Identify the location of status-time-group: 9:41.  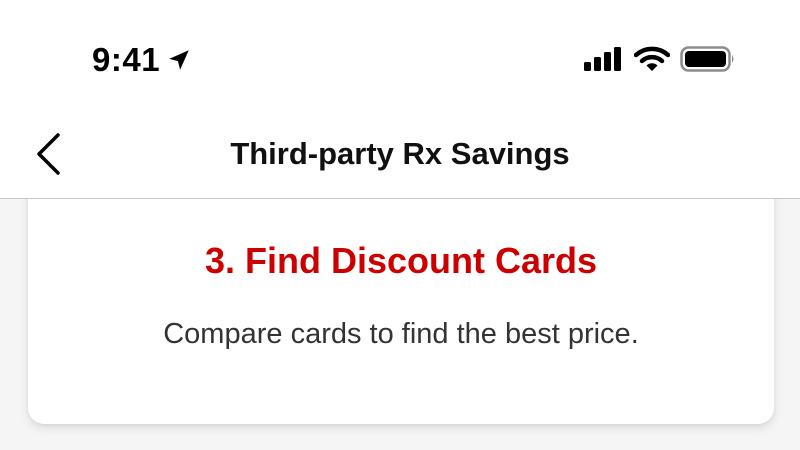
(142, 60).